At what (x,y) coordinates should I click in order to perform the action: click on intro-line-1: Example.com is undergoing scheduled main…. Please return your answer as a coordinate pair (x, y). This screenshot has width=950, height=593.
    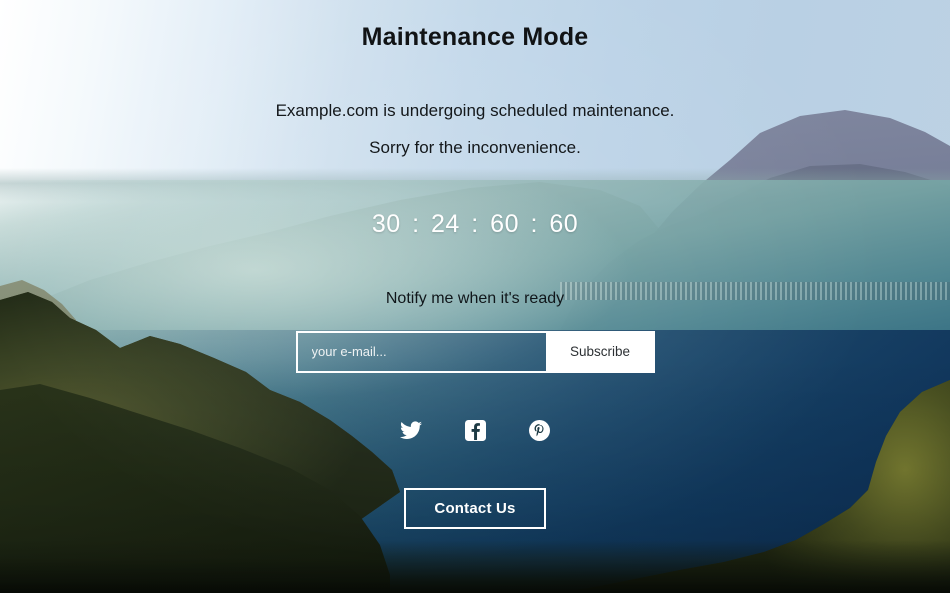
    Looking at the image, I should click on (475, 110).